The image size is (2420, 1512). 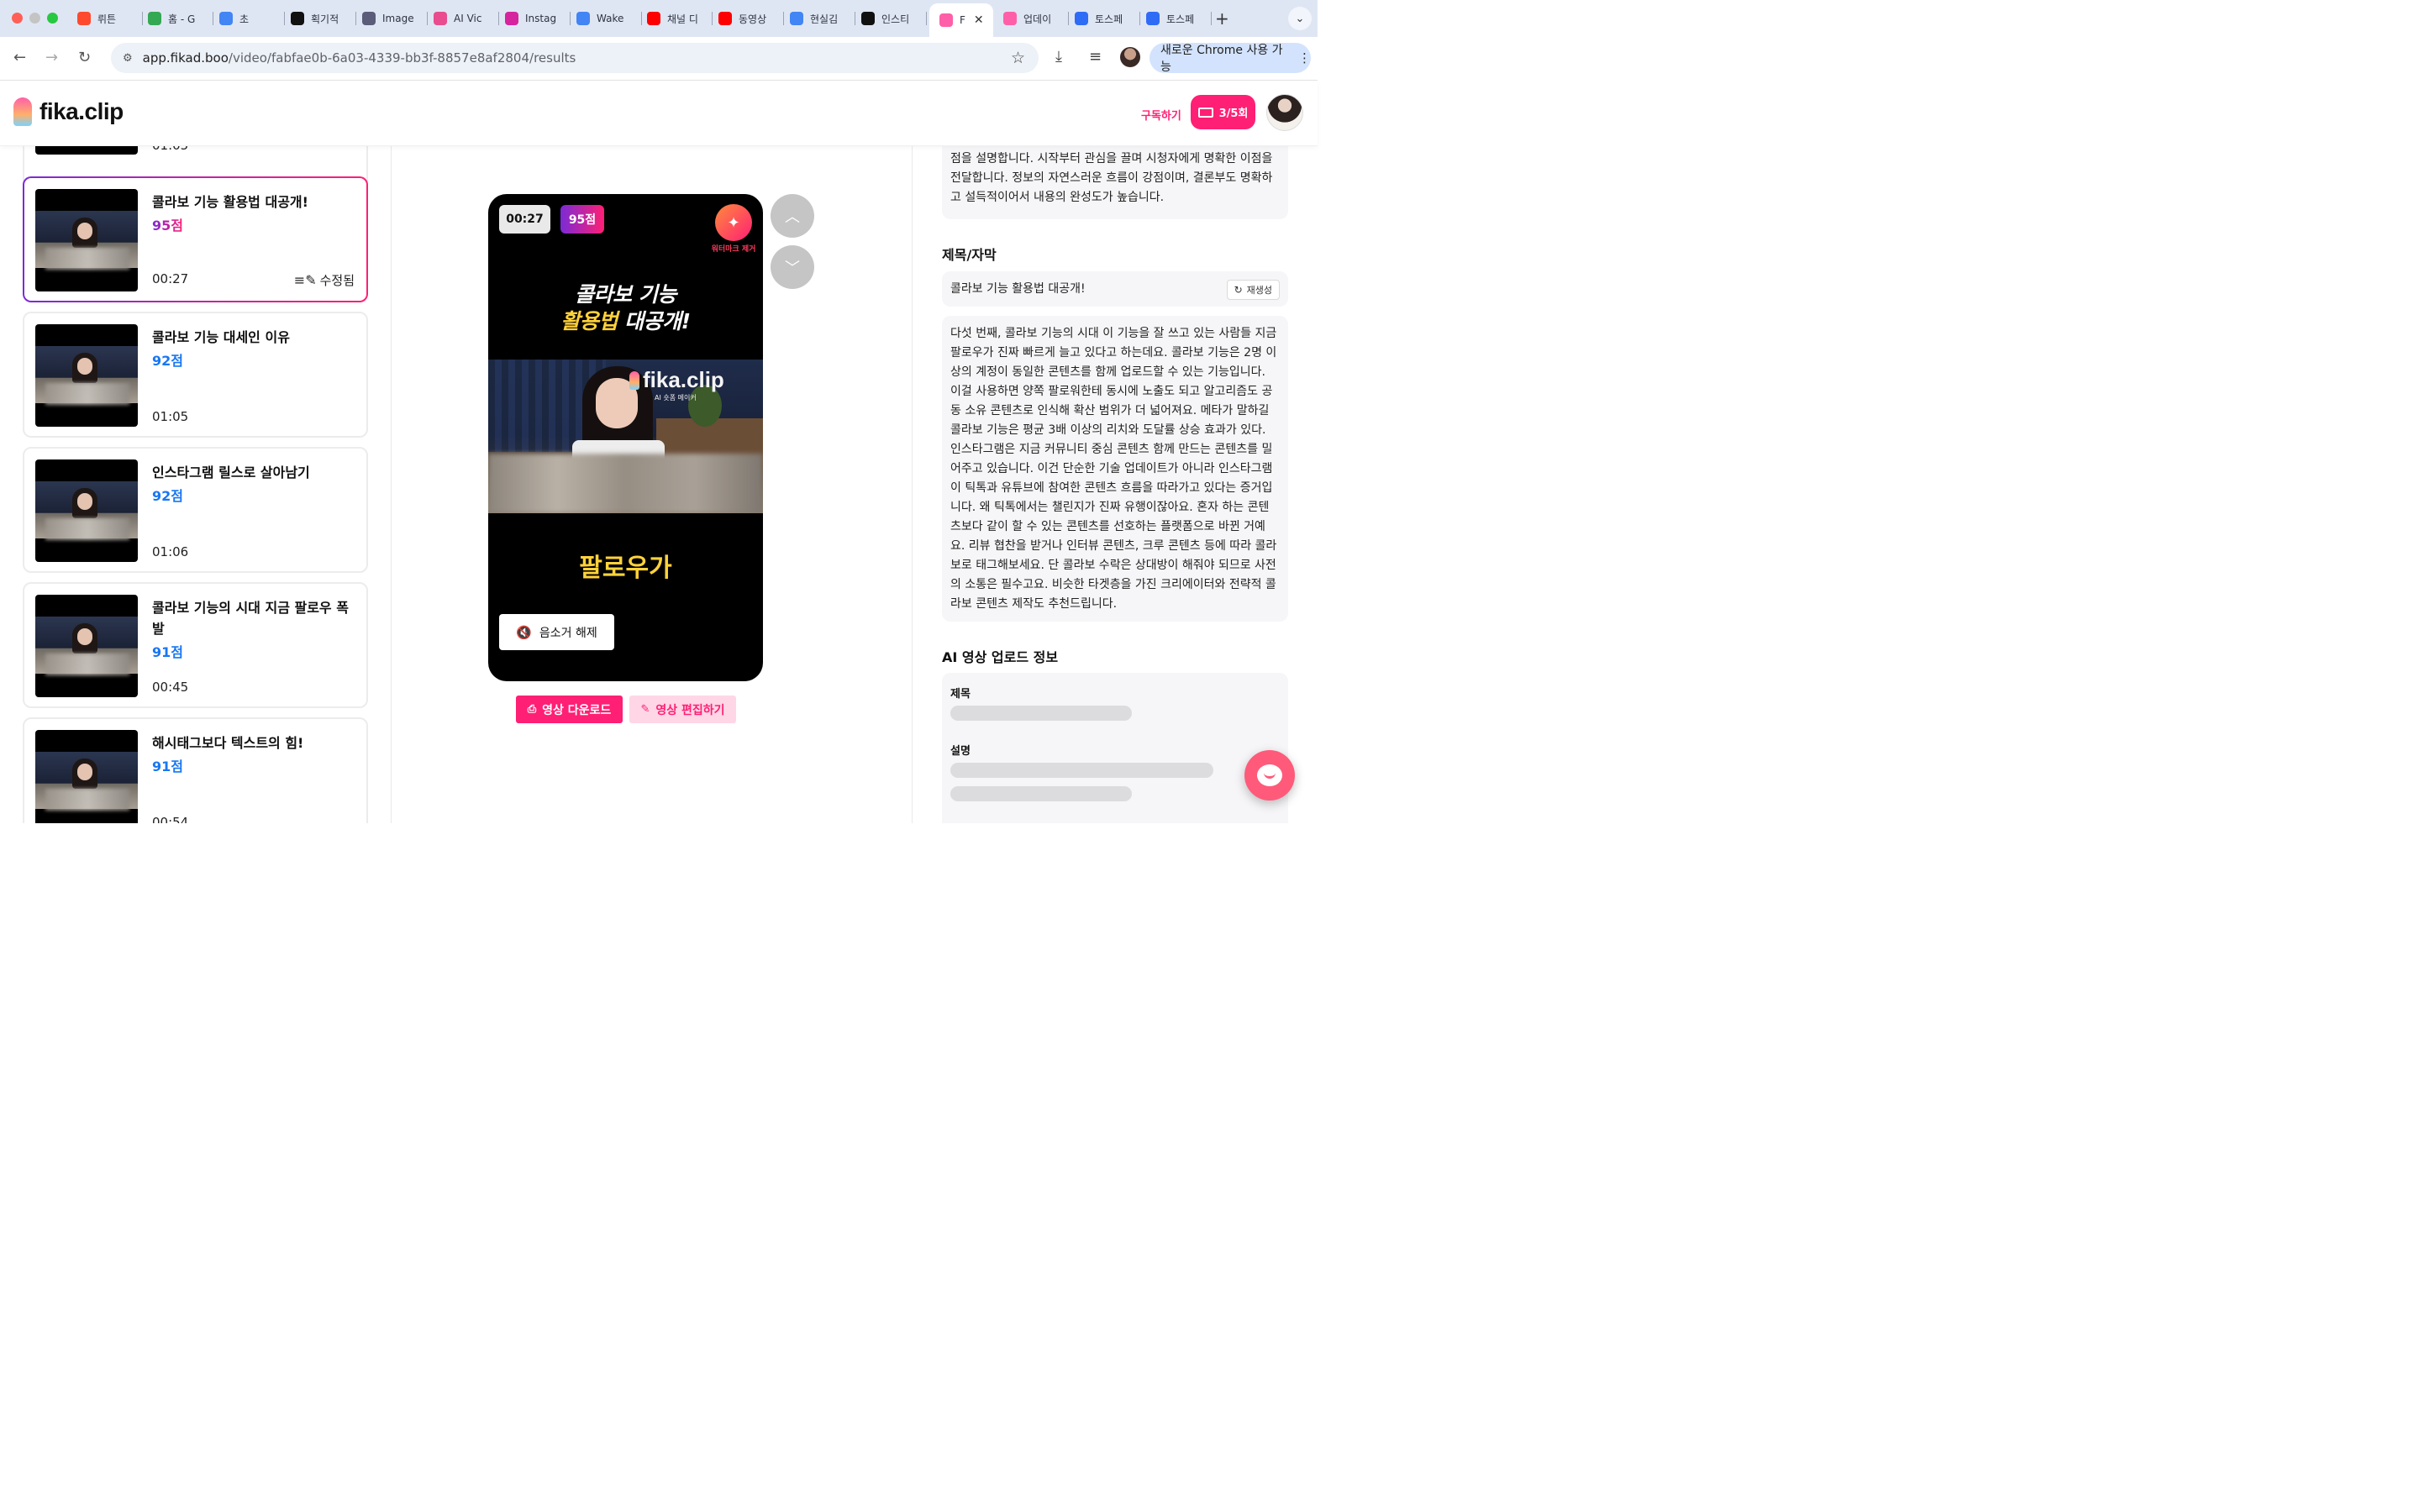 I want to click on clip-thumbnail, so click(x=86, y=776).